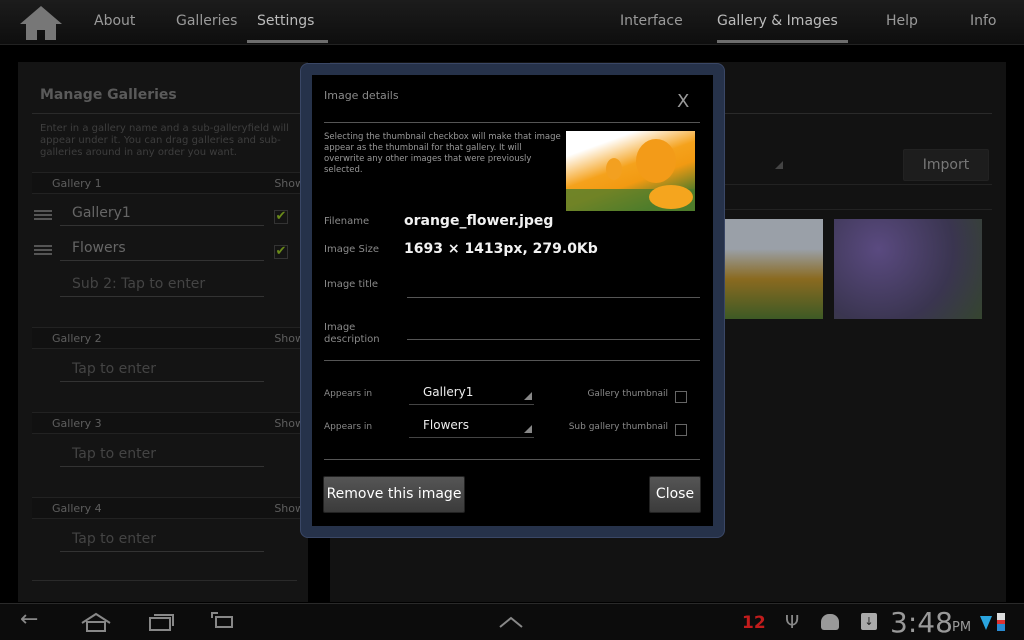 The width and height of the screenshot is (1024, 640). What do you see at coordinates (162, 215) in the screenshot?
I see `gallery-name-input: Gallery1` at bounding box center [162, 215].